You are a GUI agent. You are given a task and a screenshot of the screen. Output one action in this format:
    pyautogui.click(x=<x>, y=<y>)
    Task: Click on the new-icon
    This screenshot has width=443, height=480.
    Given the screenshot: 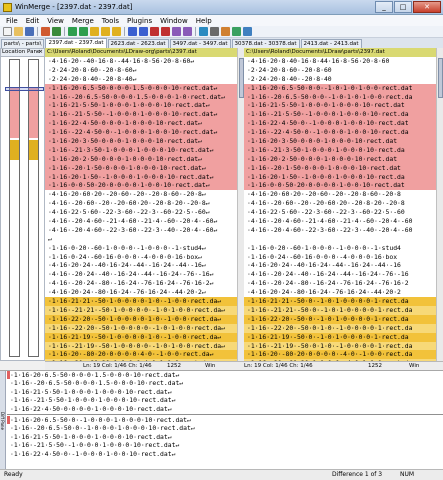 What is the action you would take?
    pyautogui.click(x=7, y=31)
    